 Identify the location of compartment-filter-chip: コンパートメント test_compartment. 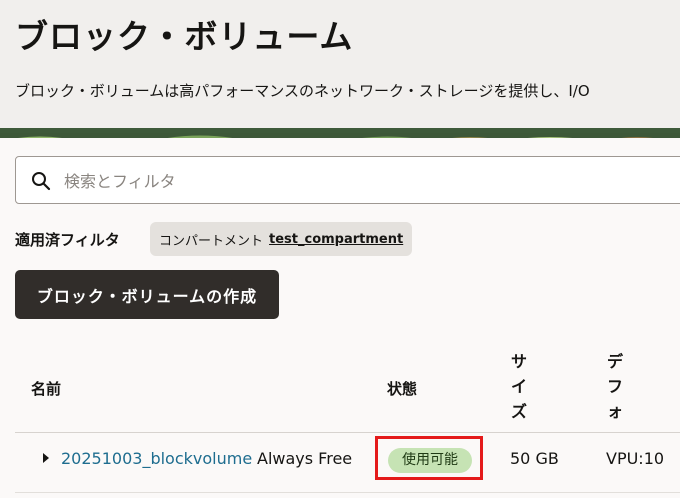
(281, 239).